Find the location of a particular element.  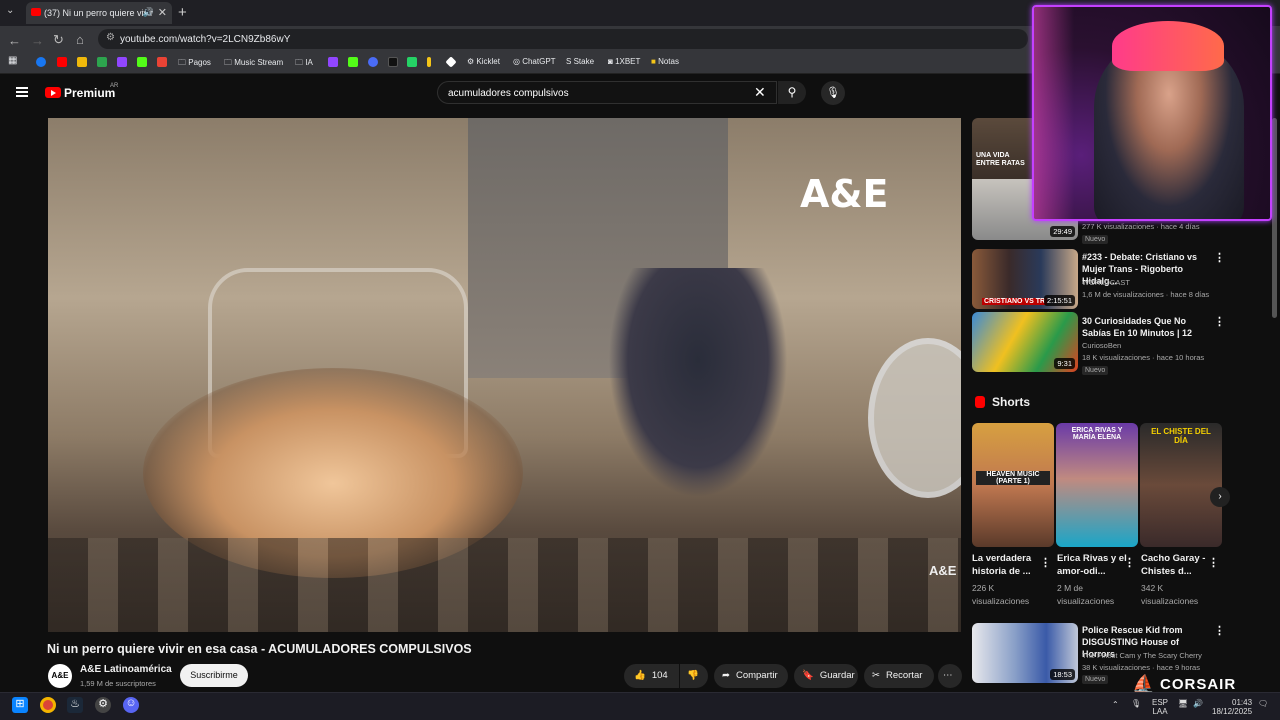

bookmark-notas: ■ Notas is located at coordinates (665, 61).